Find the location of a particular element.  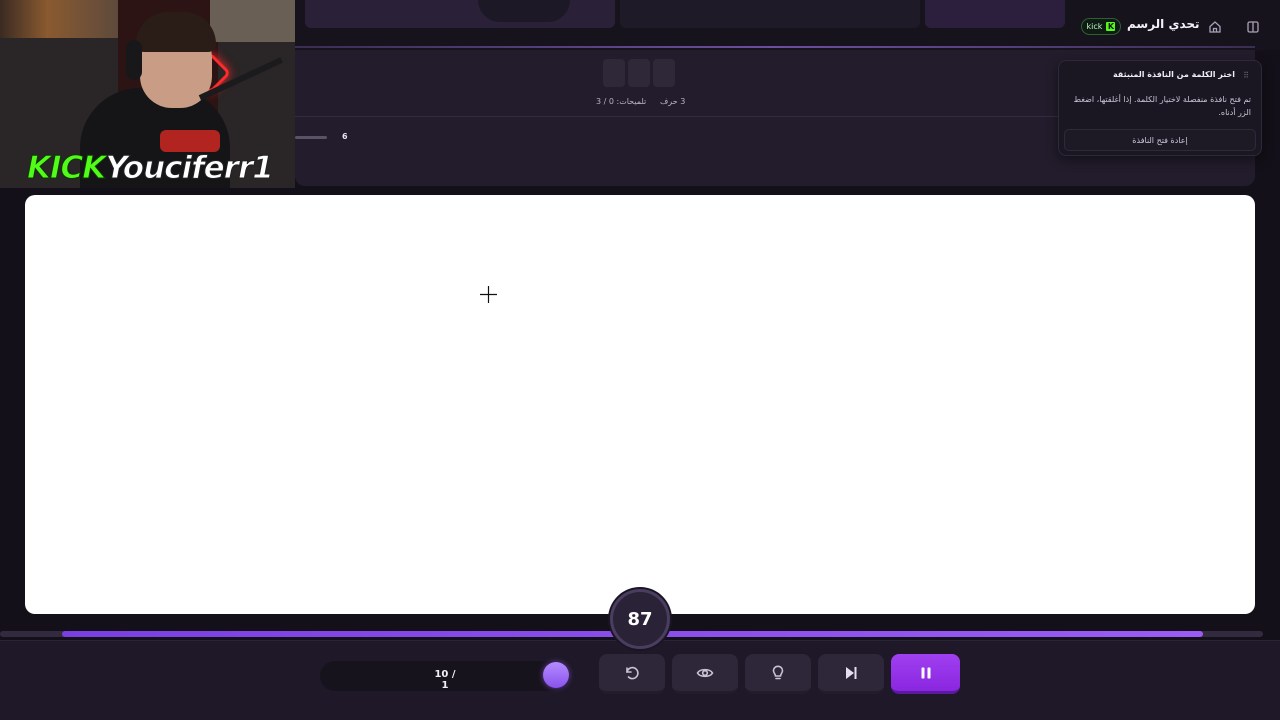

countdown-timer: 87 is located at coordinates (640, 619).